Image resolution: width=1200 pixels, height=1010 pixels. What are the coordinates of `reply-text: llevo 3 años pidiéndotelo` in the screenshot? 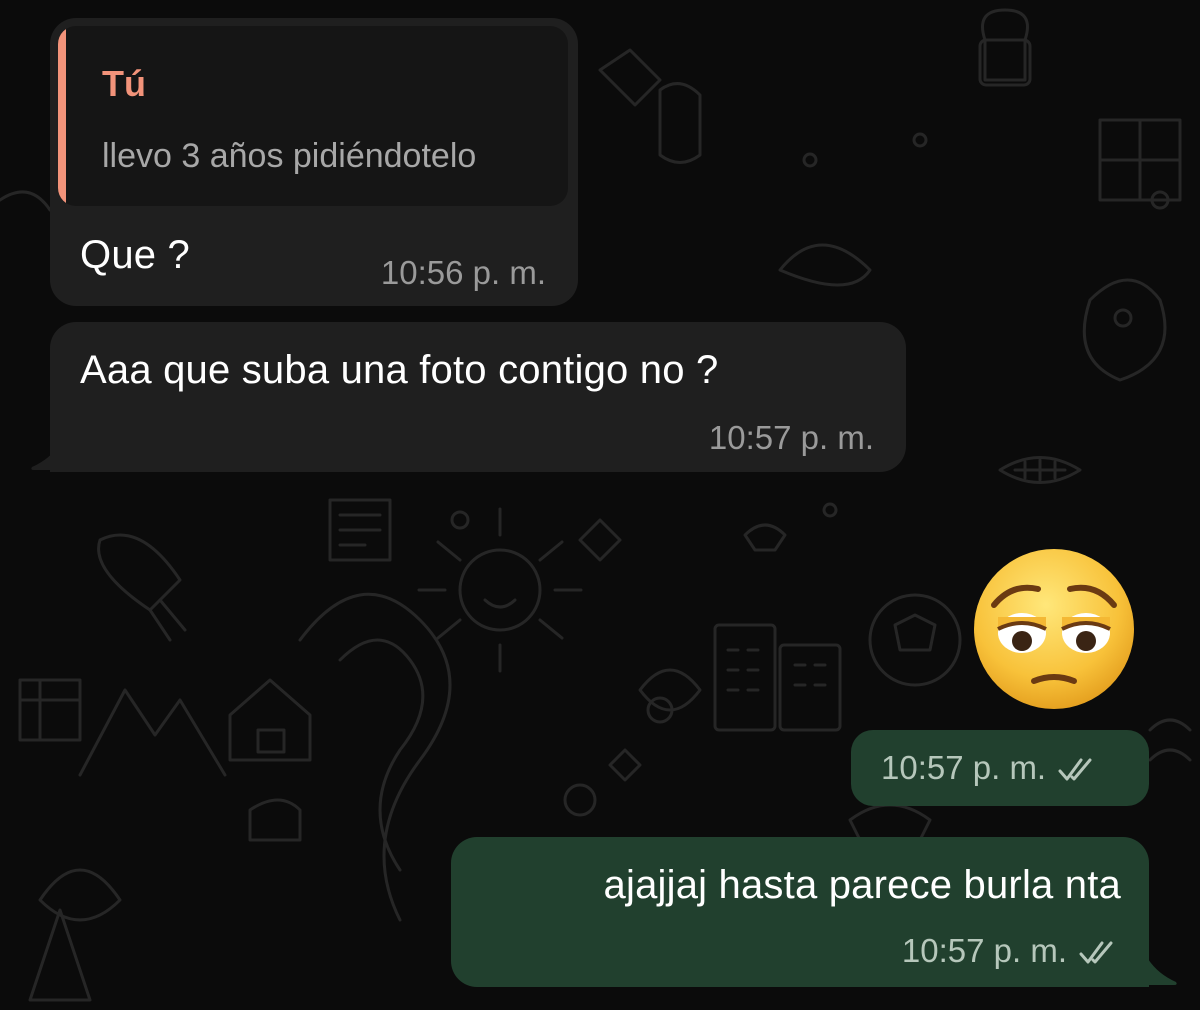 It's located at (289, 156).